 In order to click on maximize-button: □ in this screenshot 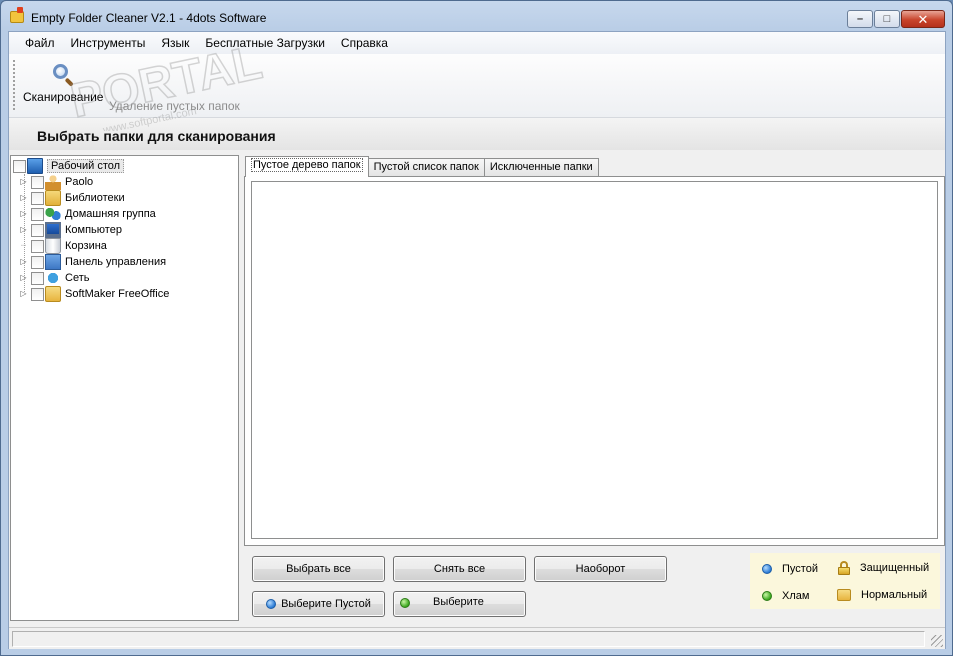, I will do `click(887, 19)`.